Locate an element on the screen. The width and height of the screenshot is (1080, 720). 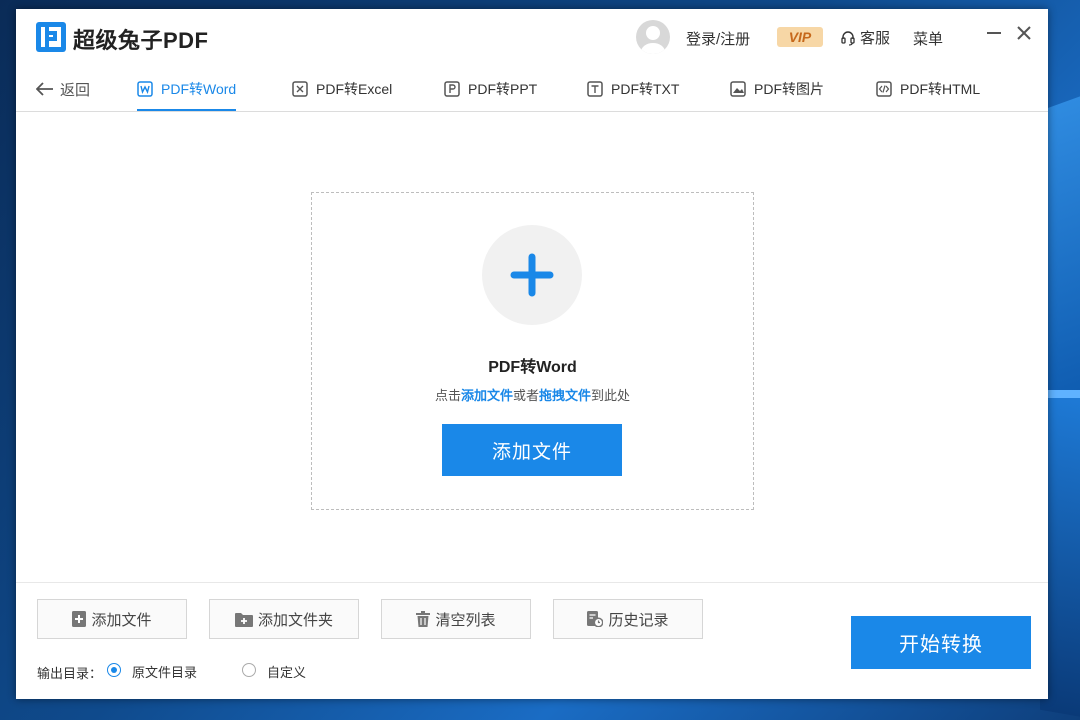
hint-drag-file-text: 拖拽文件 is located at coordinates (565, 395).